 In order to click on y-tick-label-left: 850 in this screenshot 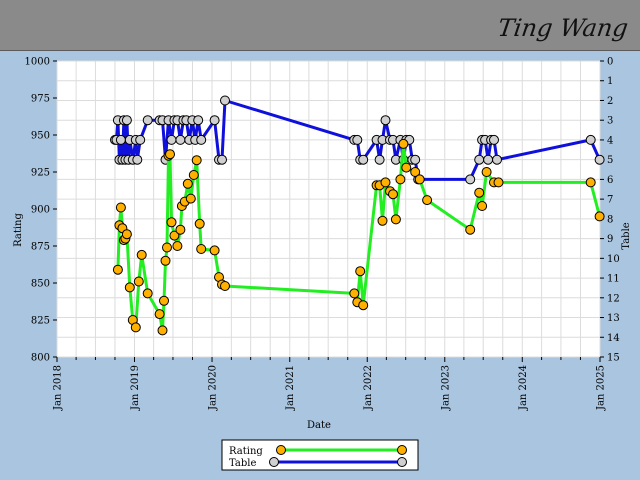, I will do `click(40, 284)`.